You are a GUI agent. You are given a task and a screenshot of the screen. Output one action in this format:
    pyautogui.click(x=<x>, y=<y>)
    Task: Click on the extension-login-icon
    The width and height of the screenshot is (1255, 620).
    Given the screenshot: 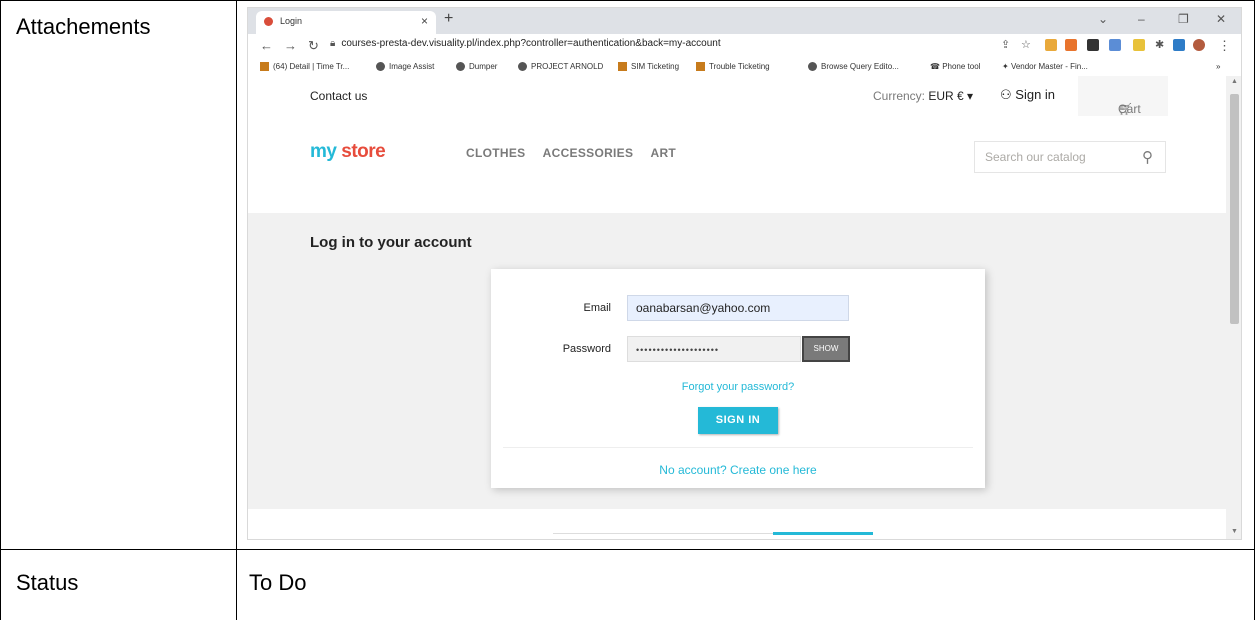 What is the action you would take?
    pyautogui.click(x=1071, y=45)
    